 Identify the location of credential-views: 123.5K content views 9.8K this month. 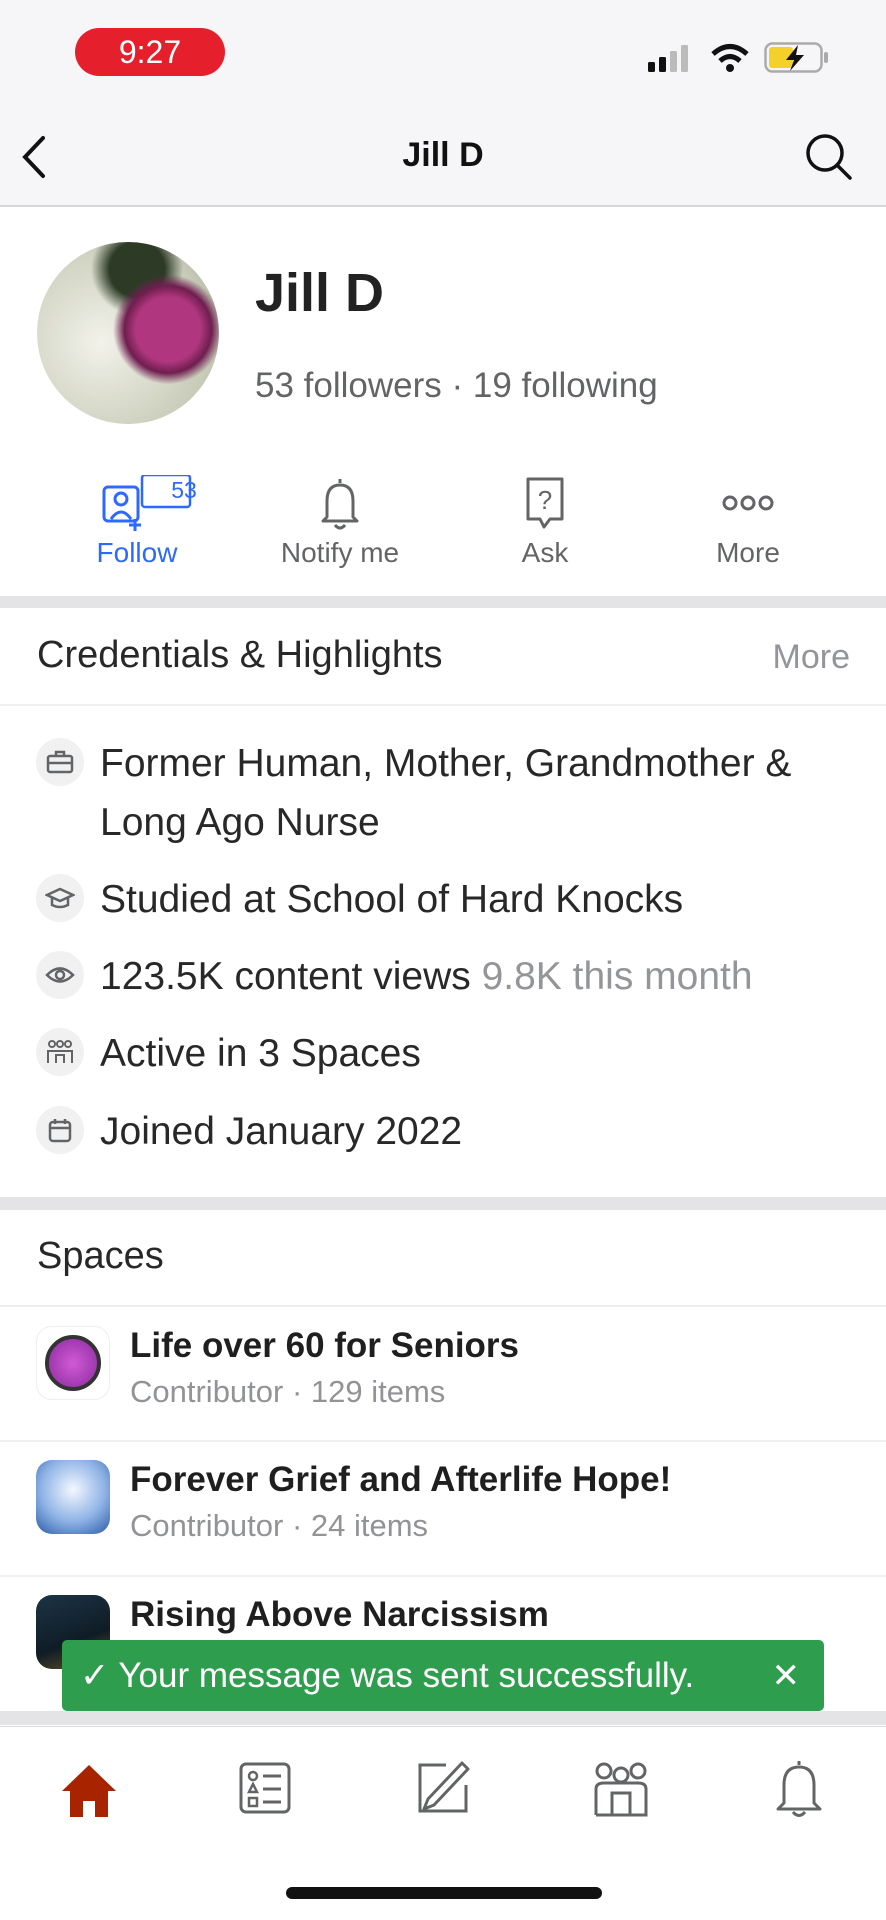
(446, 978).